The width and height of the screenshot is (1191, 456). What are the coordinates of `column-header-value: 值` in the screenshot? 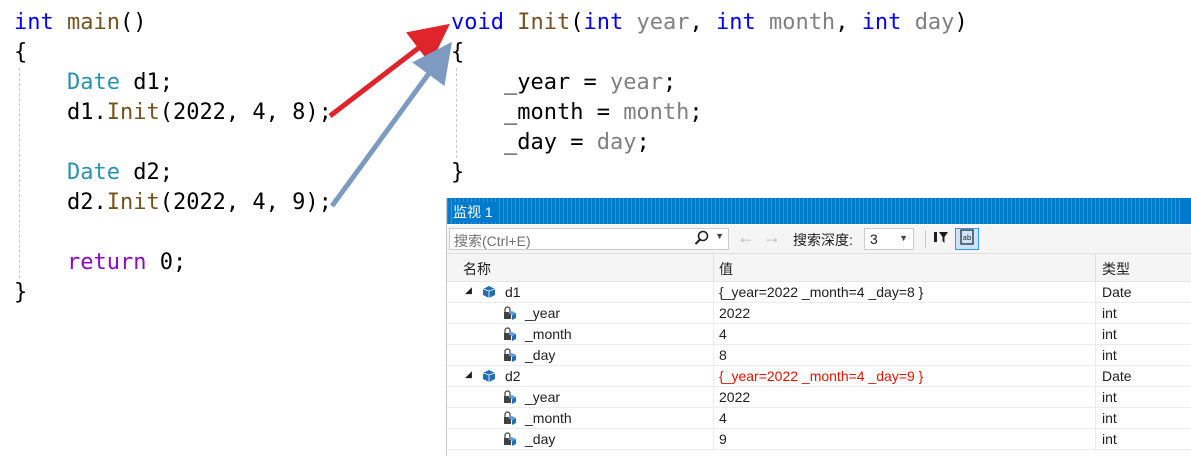 It's located at (726, 269).